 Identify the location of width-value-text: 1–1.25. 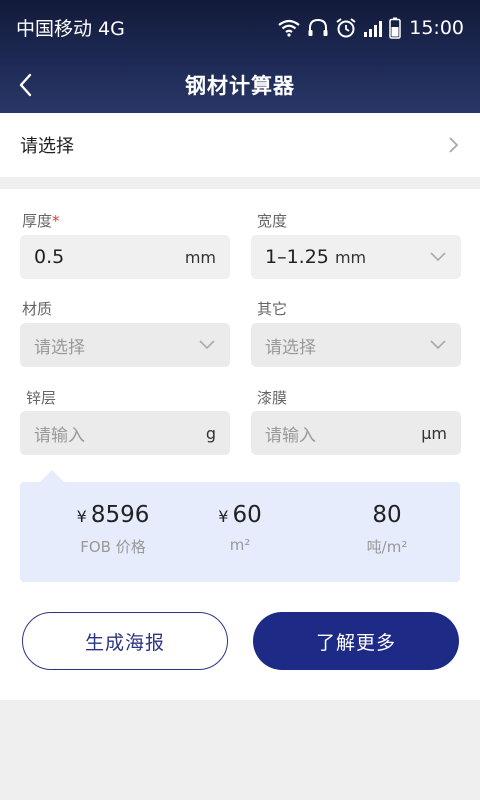
(297, 257).